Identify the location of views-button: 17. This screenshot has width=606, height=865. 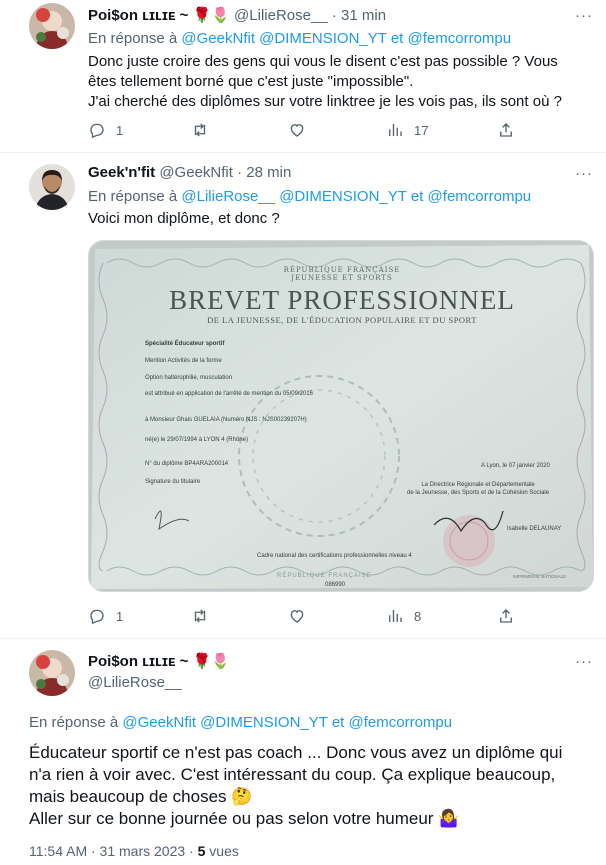
(407, 130).